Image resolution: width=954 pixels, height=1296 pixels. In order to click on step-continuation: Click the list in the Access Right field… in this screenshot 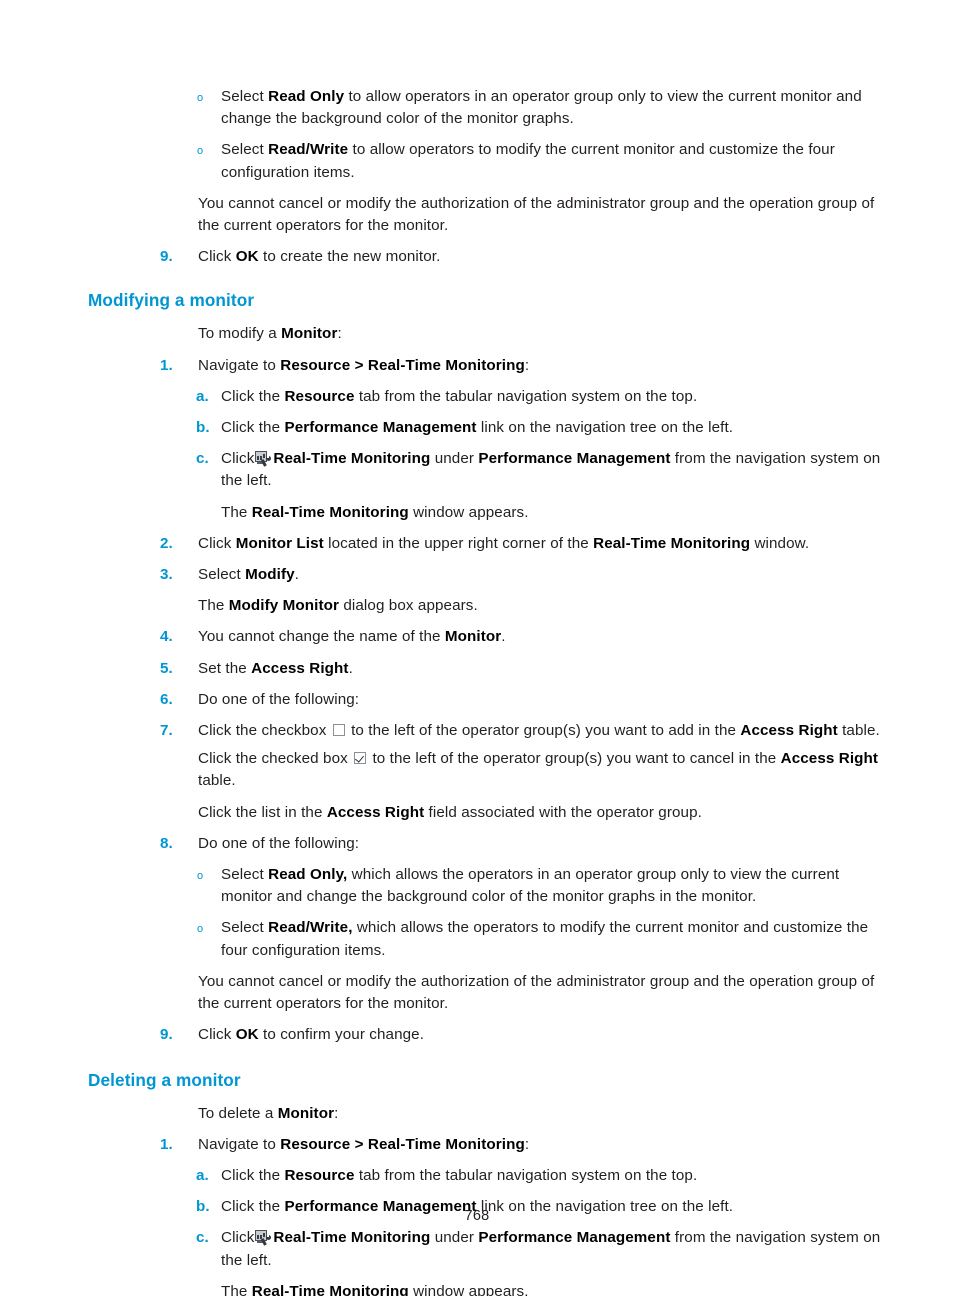, I will do `click(450, 812)`.